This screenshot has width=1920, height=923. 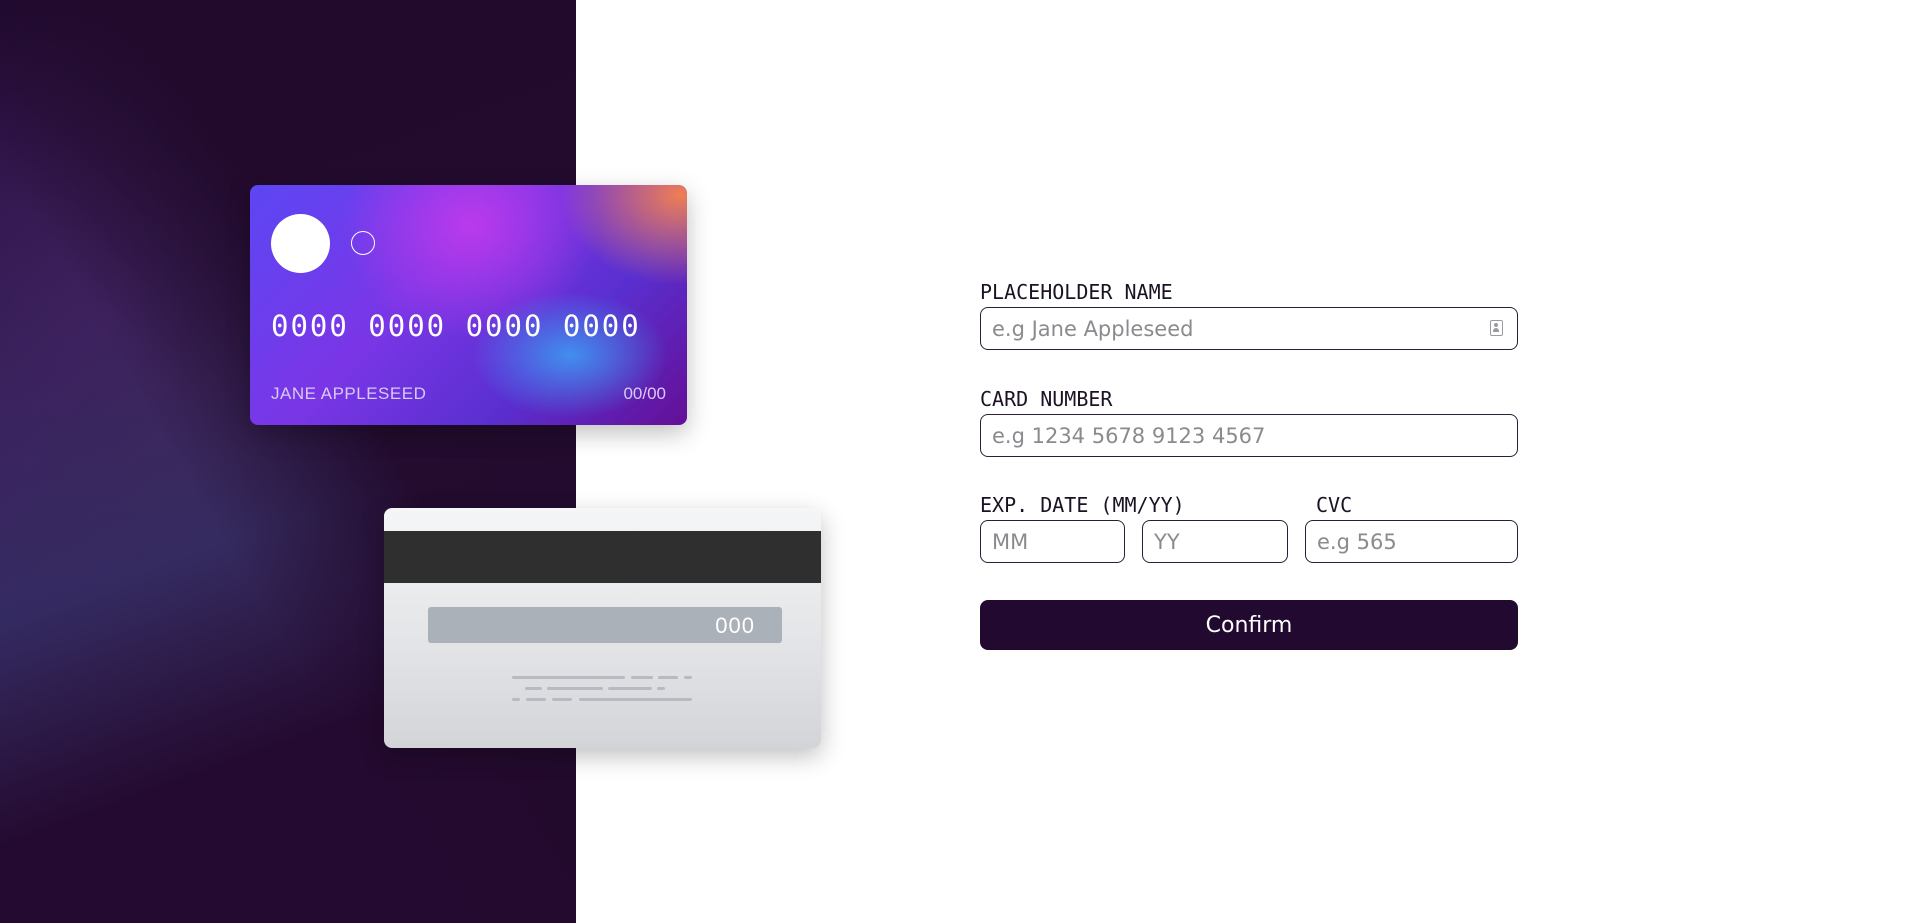 I want to click on card-cvc-display: 000, so click(x=735, y=625).